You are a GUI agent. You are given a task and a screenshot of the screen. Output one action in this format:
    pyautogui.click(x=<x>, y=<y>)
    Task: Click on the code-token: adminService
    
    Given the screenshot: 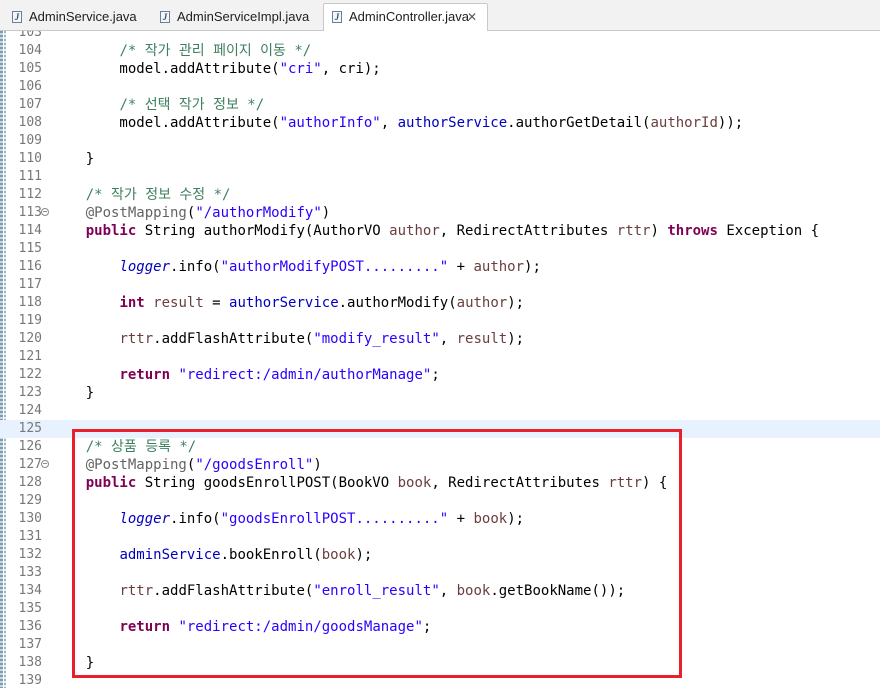 What is the action you would take?
    pyautogui.click(x=170, y=555)
    